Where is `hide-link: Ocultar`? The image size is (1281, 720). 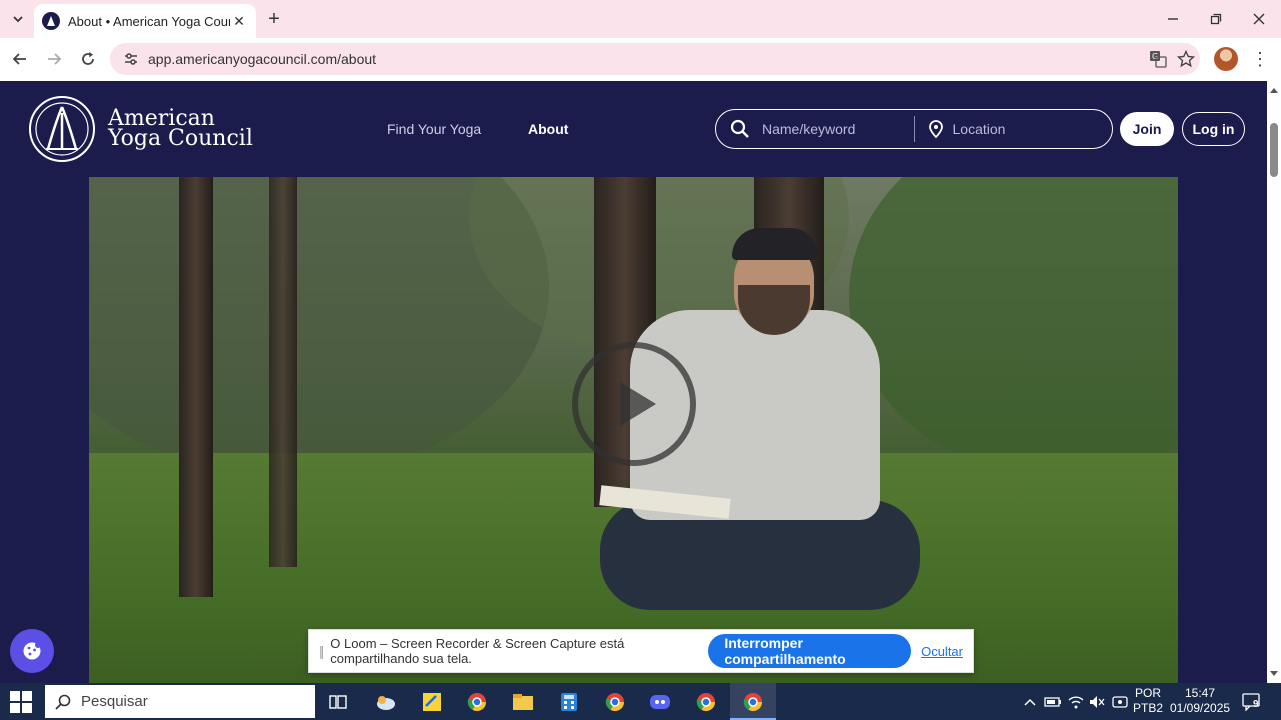 hide-link: Ocultar is located at coordinates (942, 651).